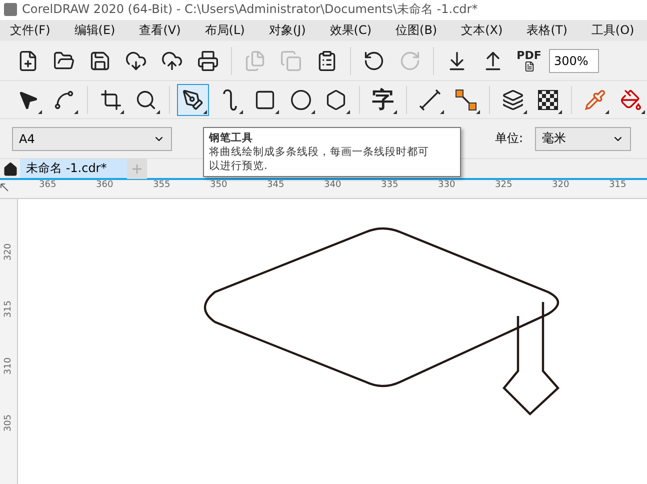 The width and height of the screenshot is (647, 484). Describe the element at coordinates (231, 138) in the screenshot. I see `tooltip-title: 钢笔工具` at that location.